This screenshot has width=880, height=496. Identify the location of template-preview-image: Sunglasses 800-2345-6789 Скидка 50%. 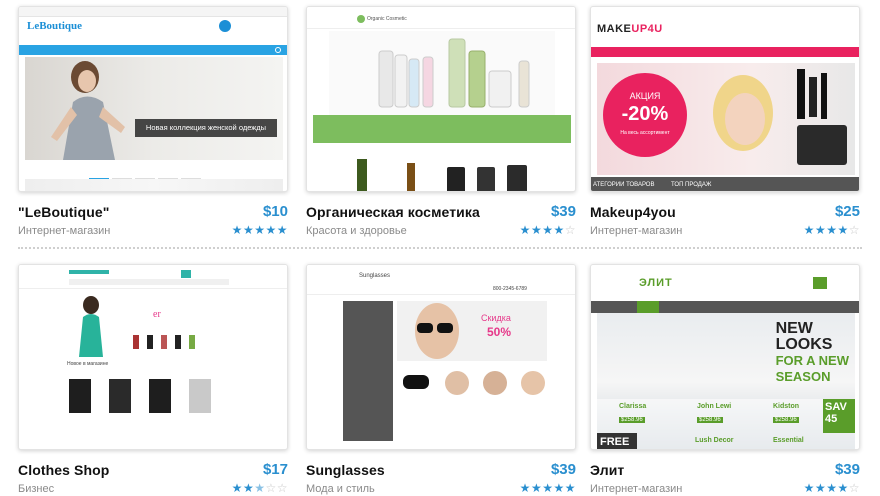
(441, 357).